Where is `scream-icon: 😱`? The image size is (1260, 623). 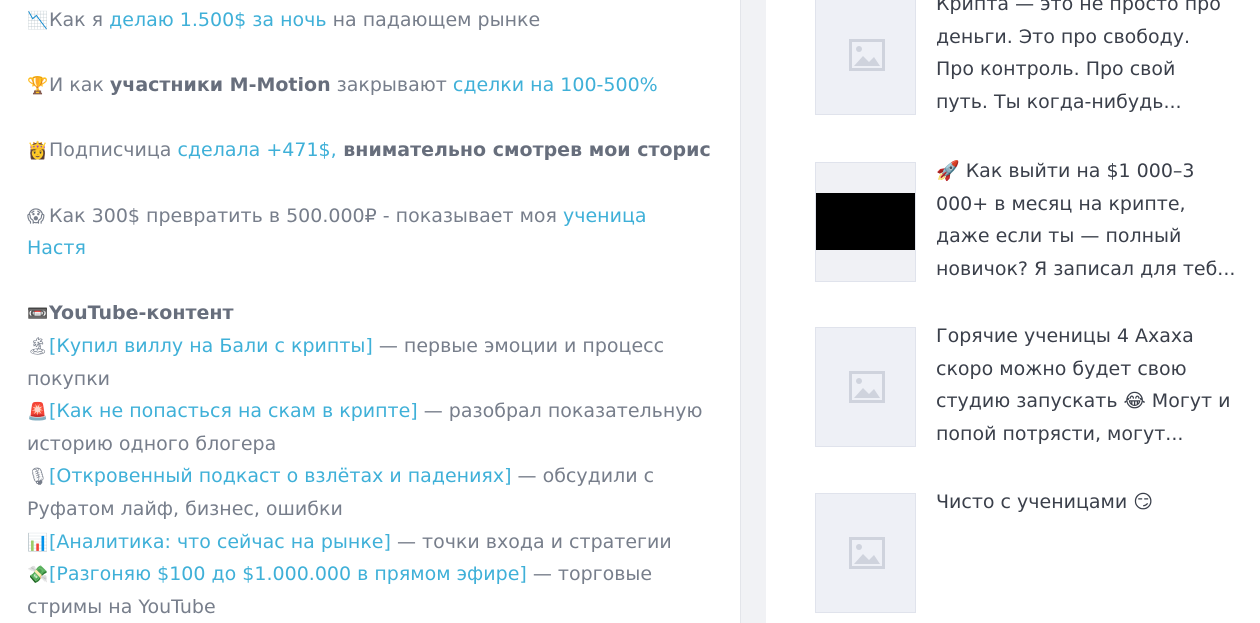
scream-icon: 😱 is located at coordinates (36, 216).